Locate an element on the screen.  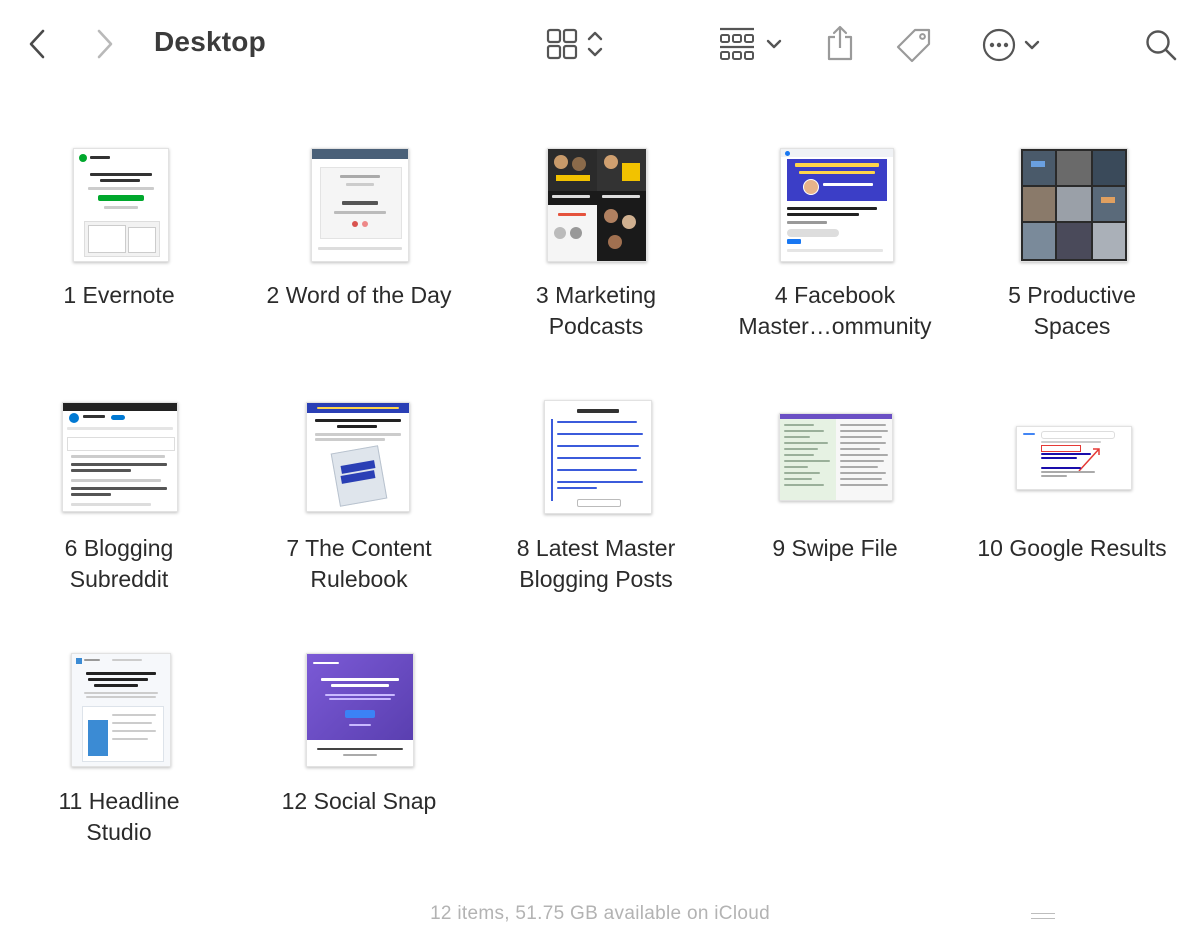
search-icon is located at coordinates (1161, 45).